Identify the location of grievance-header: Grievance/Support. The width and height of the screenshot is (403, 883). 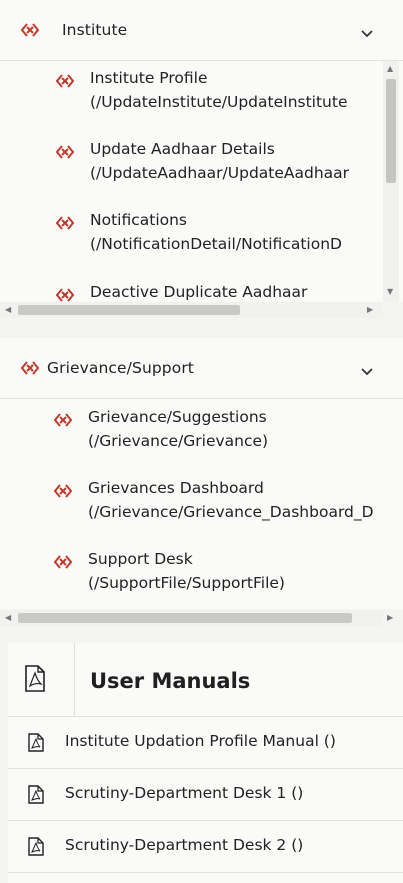
(201, 368).